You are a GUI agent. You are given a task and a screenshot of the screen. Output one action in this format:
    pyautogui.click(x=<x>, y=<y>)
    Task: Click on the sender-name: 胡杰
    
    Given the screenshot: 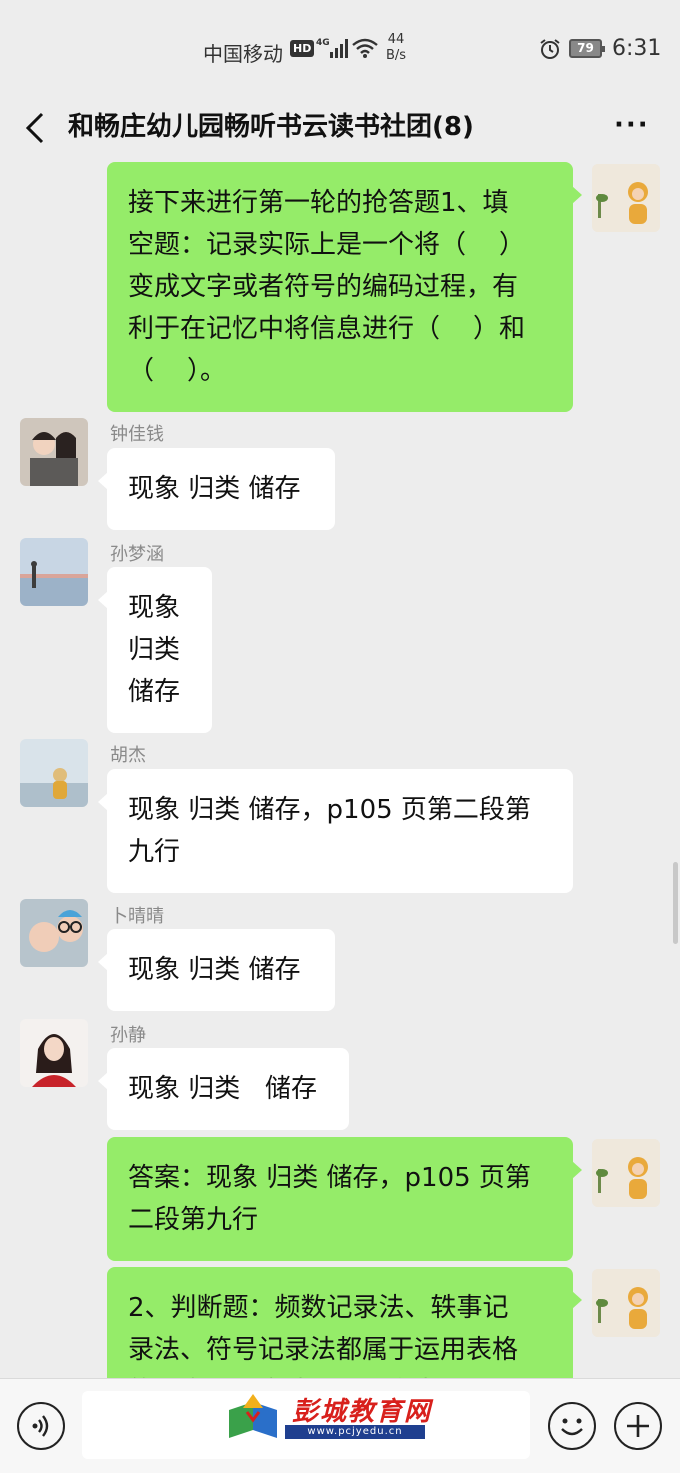 What is the action you would take?
    pyautogui.click(x=128, y=755)
    